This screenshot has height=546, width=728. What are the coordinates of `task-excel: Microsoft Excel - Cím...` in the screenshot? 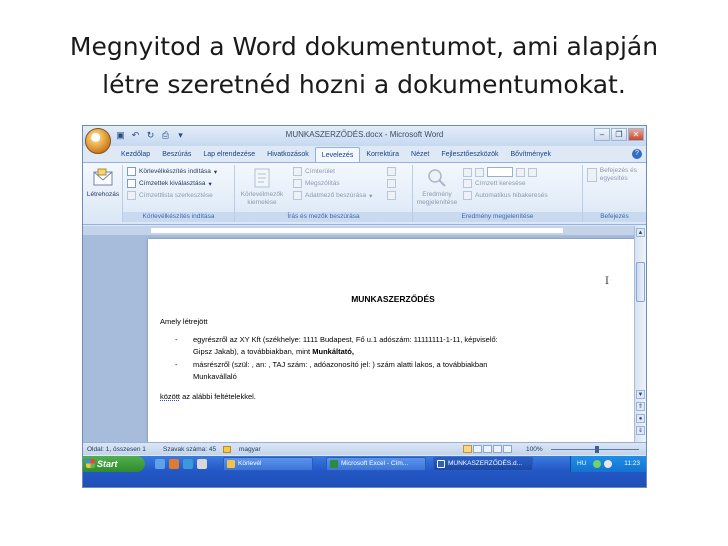 It's located at (376, 464).